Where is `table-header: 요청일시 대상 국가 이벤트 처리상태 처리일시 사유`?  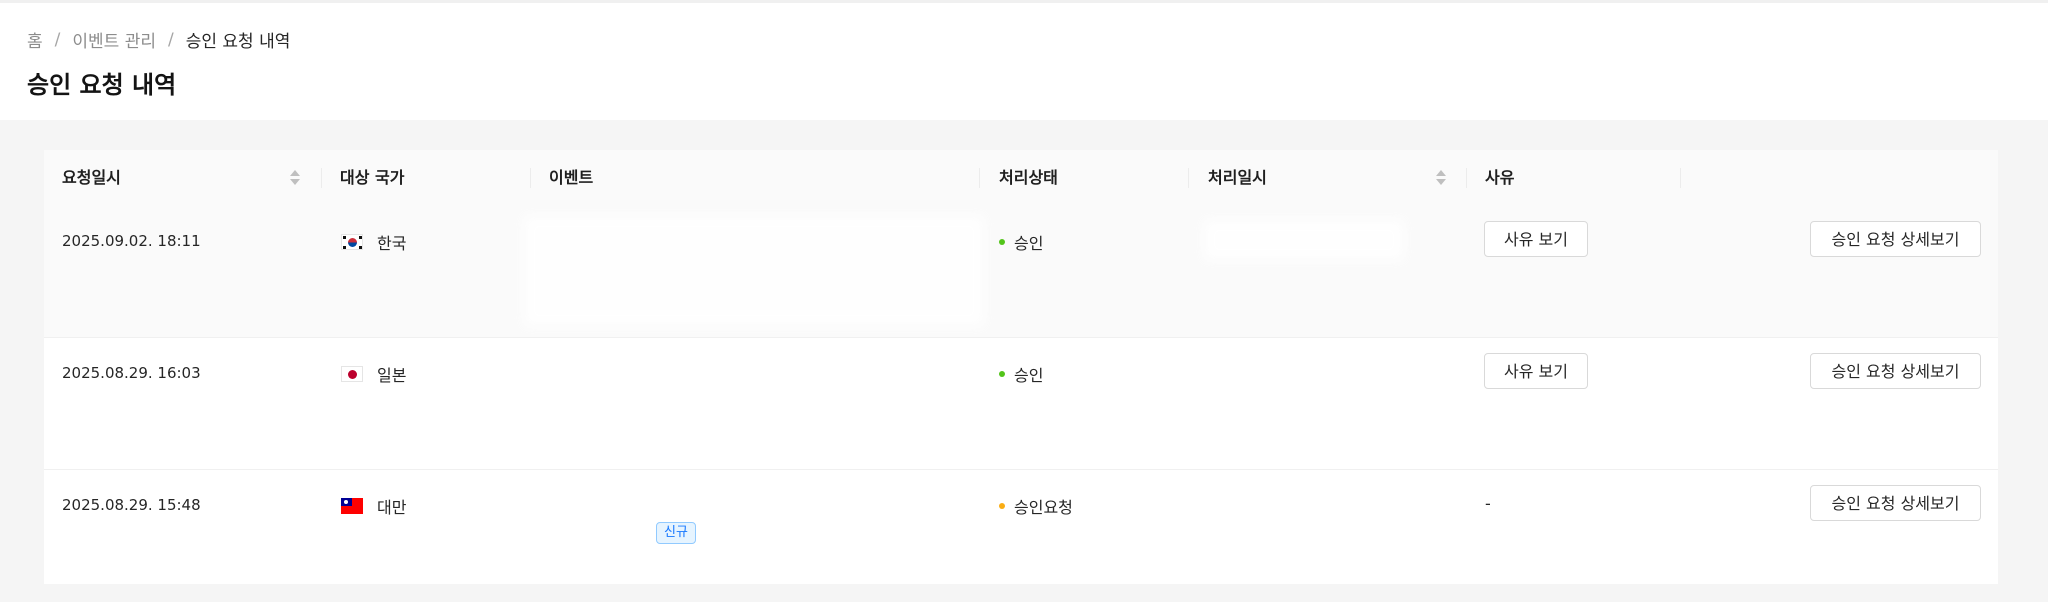
table-header: 요청일시 대상 국가 이벤트 처리상태 처리일시 사유 is located at coordinates (1021, 178).